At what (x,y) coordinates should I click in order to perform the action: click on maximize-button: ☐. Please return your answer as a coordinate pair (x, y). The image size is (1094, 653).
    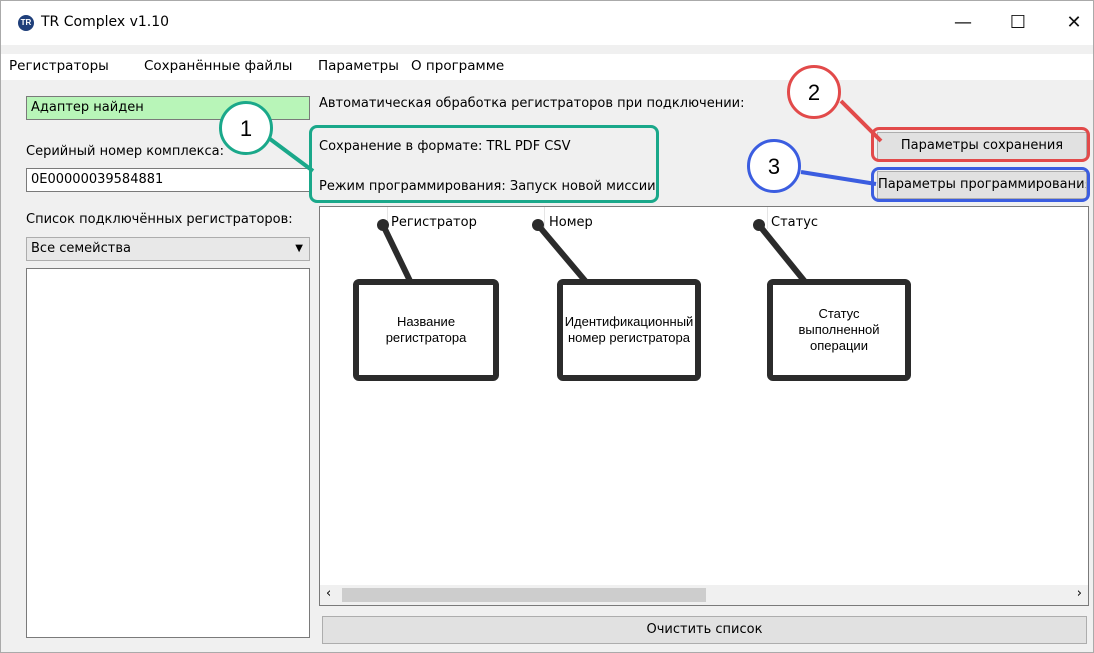
    Looking at the image, I should click on (1018, 23).